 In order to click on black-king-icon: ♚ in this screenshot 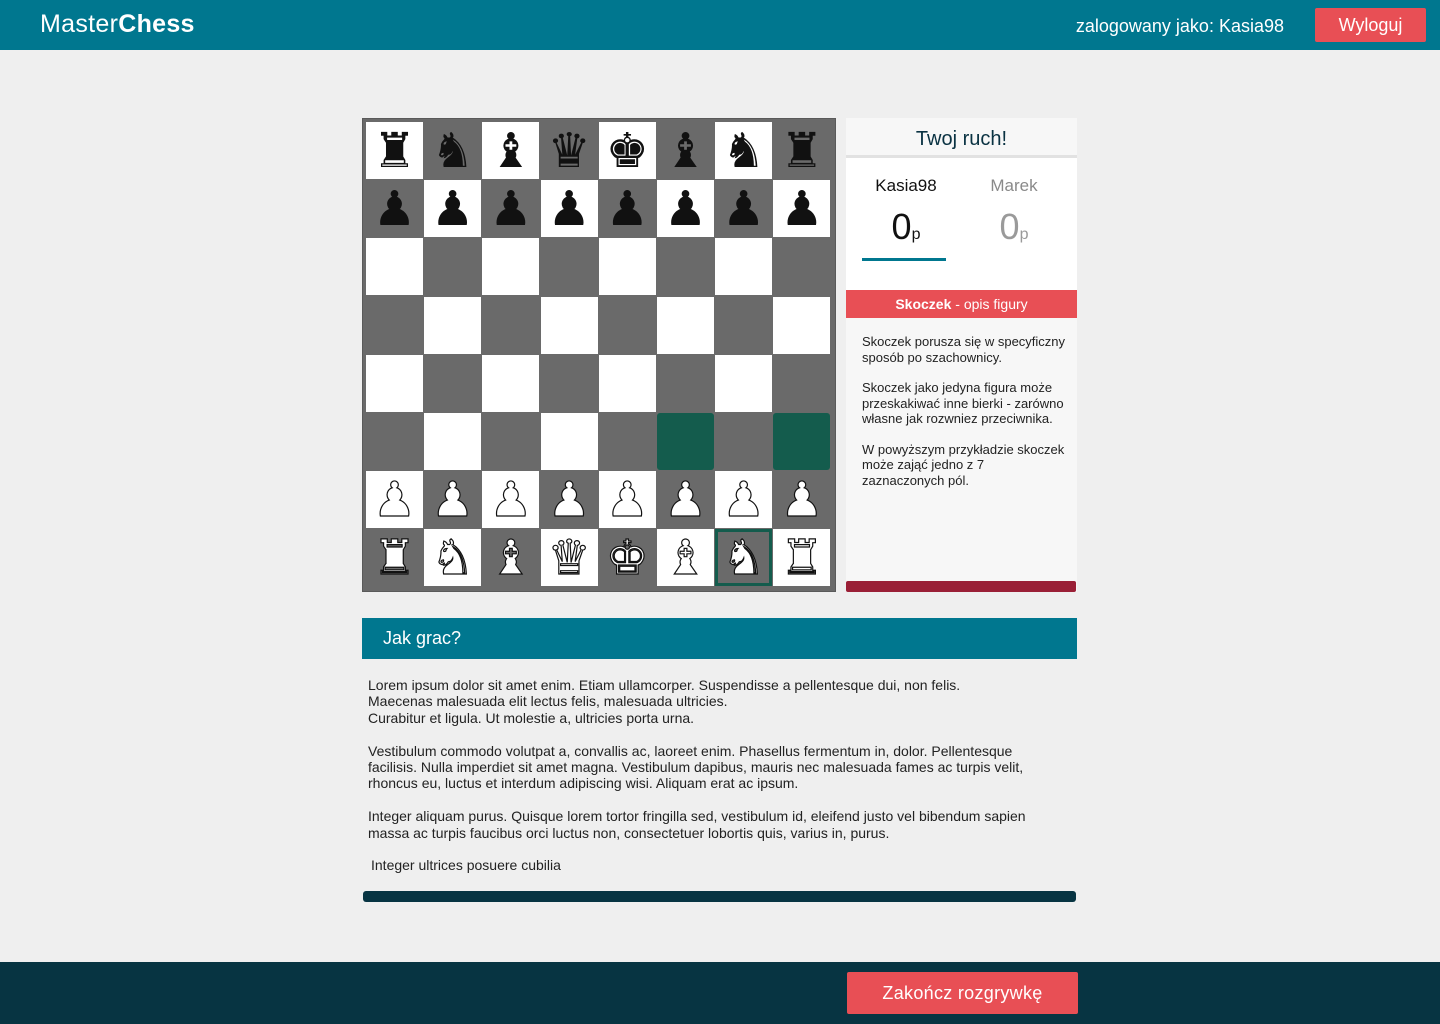, I will do `click(627, 151)`.